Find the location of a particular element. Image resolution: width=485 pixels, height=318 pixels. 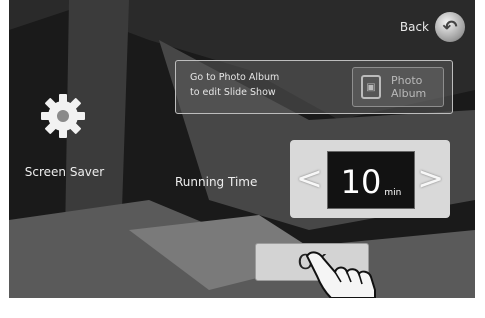

photo-album-button-line2: Album is located at coordinates (409, 93).